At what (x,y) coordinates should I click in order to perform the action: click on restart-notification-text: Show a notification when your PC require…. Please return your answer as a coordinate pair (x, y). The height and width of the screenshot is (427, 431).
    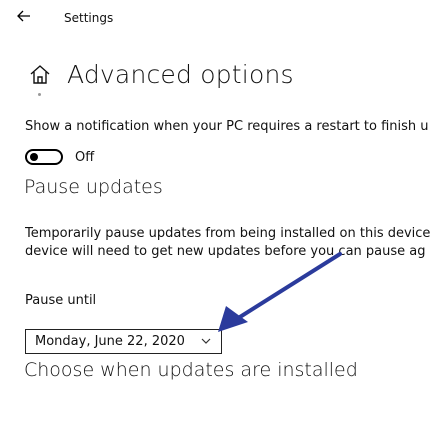
    Looking at the image, I should click on (227, 126).